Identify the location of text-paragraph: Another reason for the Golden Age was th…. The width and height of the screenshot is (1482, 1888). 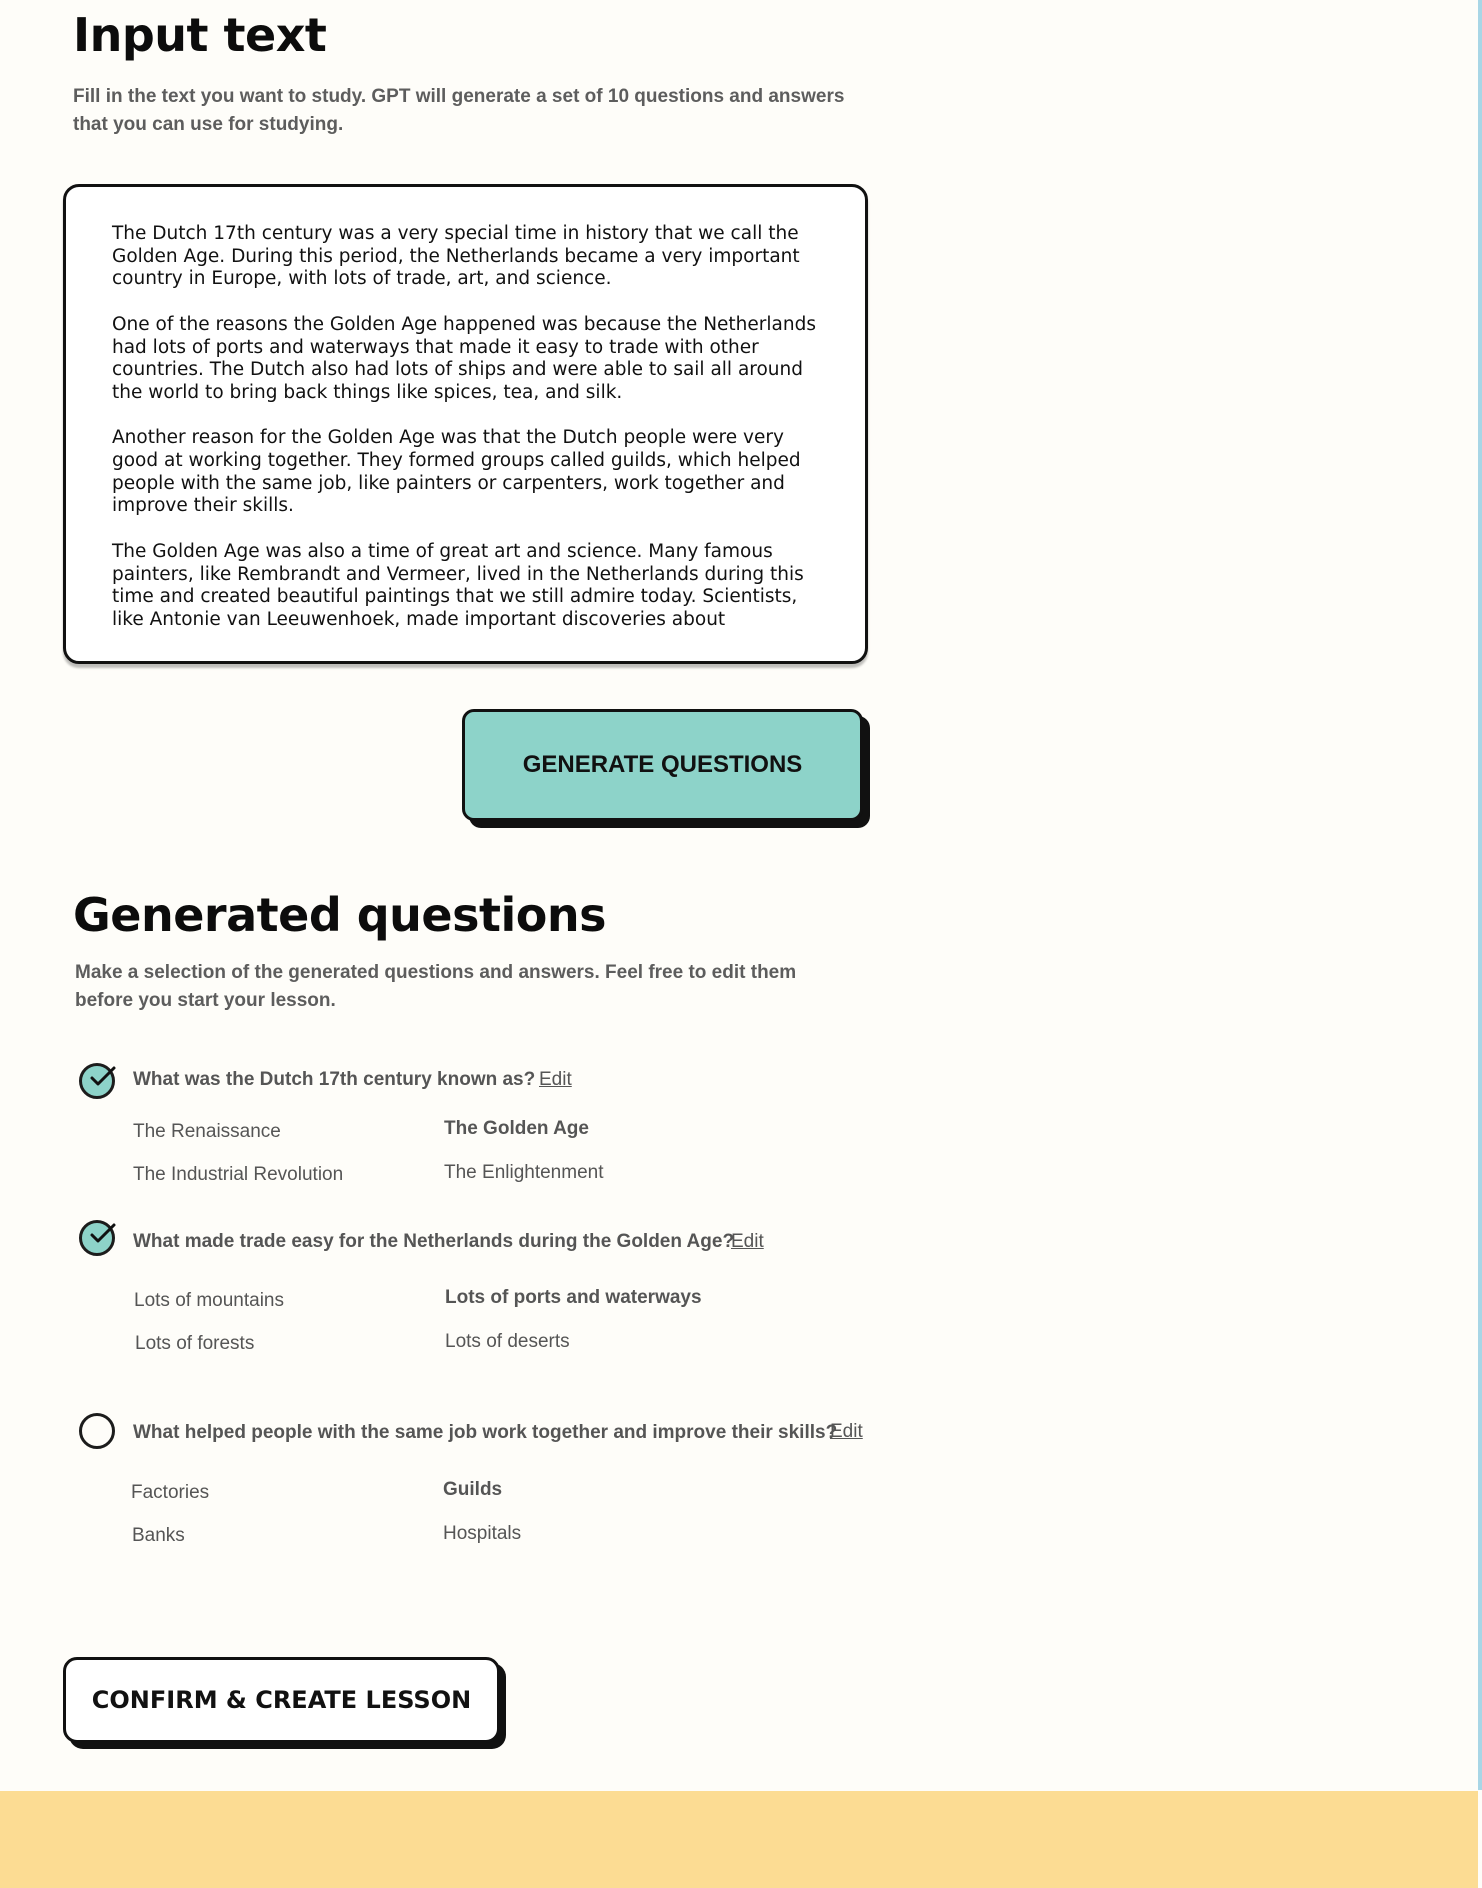
(456, 472).